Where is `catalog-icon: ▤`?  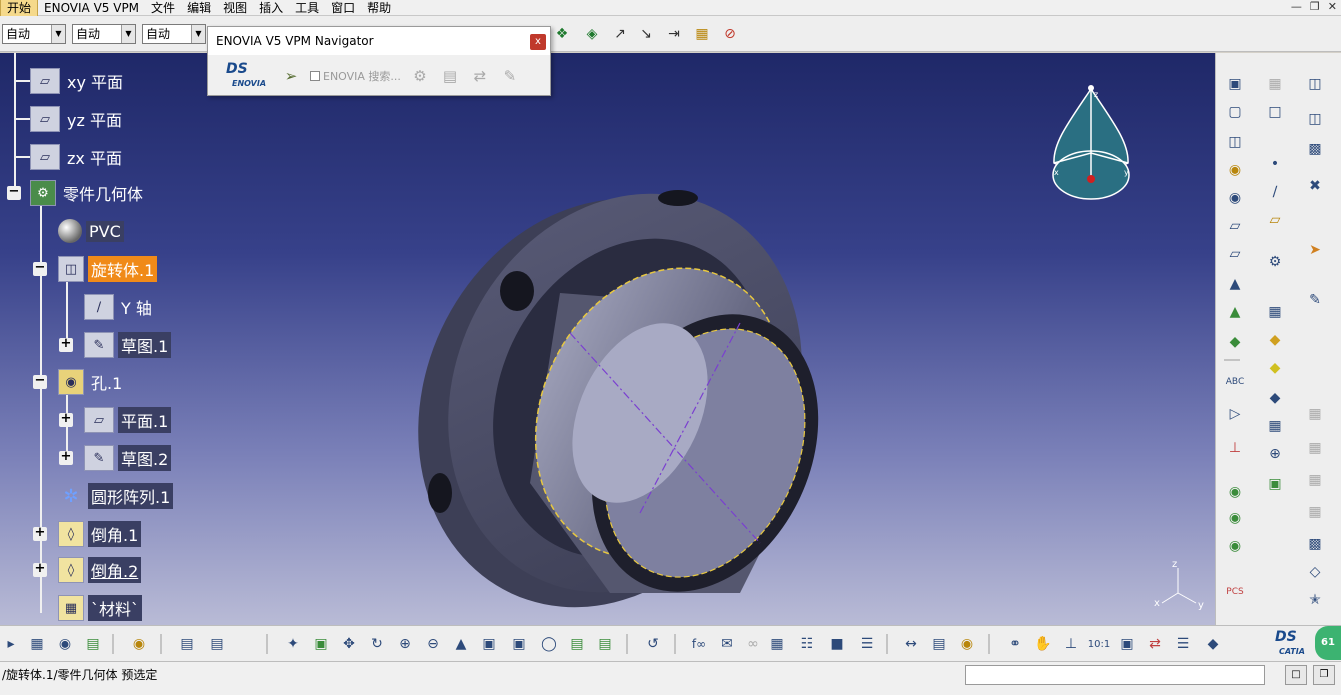
catalog-icon: ▤ is located at coordinates (939, 644).